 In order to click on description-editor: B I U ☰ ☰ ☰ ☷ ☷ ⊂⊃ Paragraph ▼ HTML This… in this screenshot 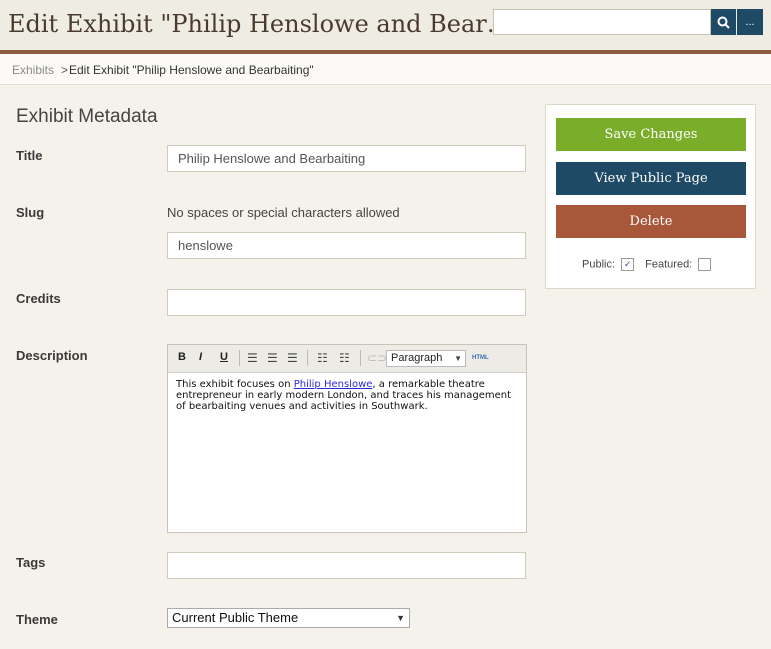, I will do `click(347, 438)`.